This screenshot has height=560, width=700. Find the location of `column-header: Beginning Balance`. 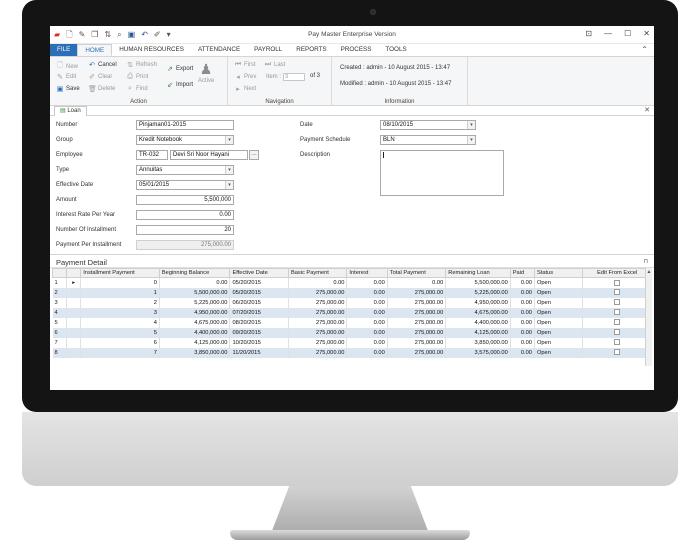

column-header: Beginning Balance is located at coordinates (194, 273).